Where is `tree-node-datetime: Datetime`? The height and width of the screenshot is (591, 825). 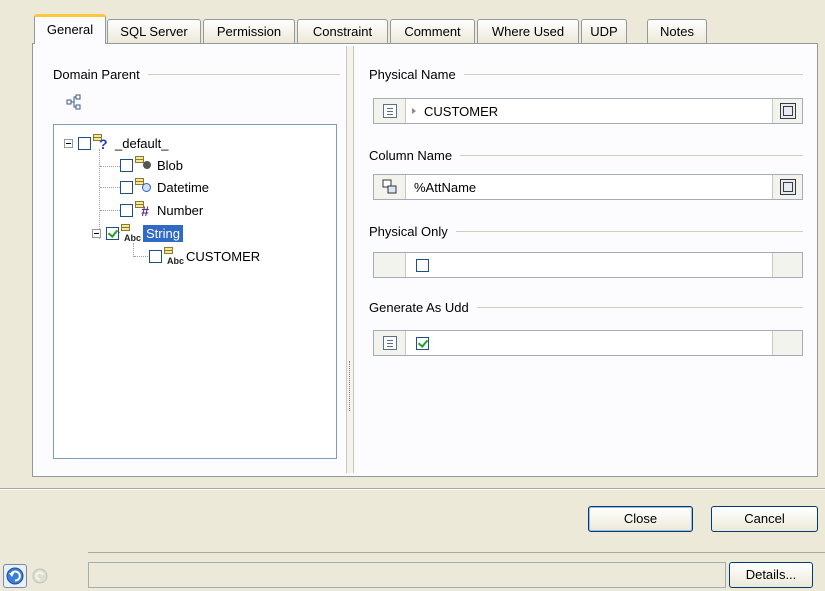
tree-node-datetime: Datetime is located at coordinates (164, 187).